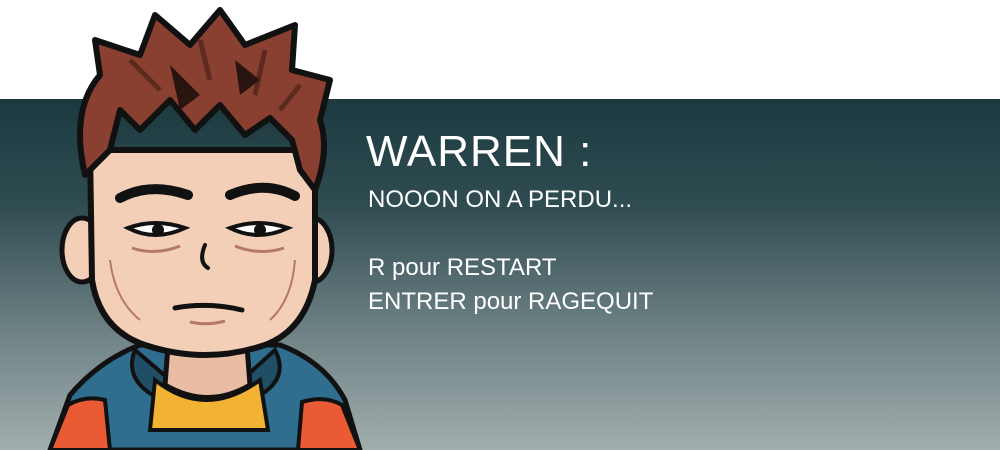 This screenshot has height=450, width=1000. I want to click on speaker-name: WARREN :, so click(479, 151).